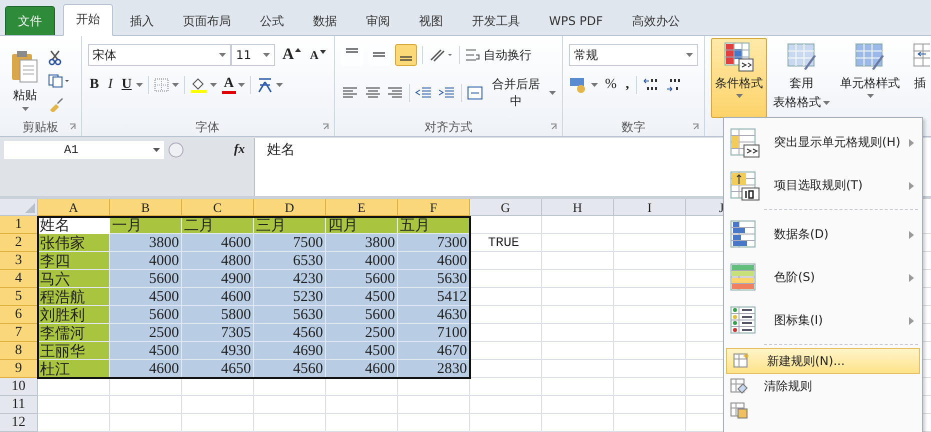 The width and height of the screenshot is (931, 432). What do you see at coordinates (19, 369) in the screenshot?
I see `row-header: 9` at bounding box center [19, 369].